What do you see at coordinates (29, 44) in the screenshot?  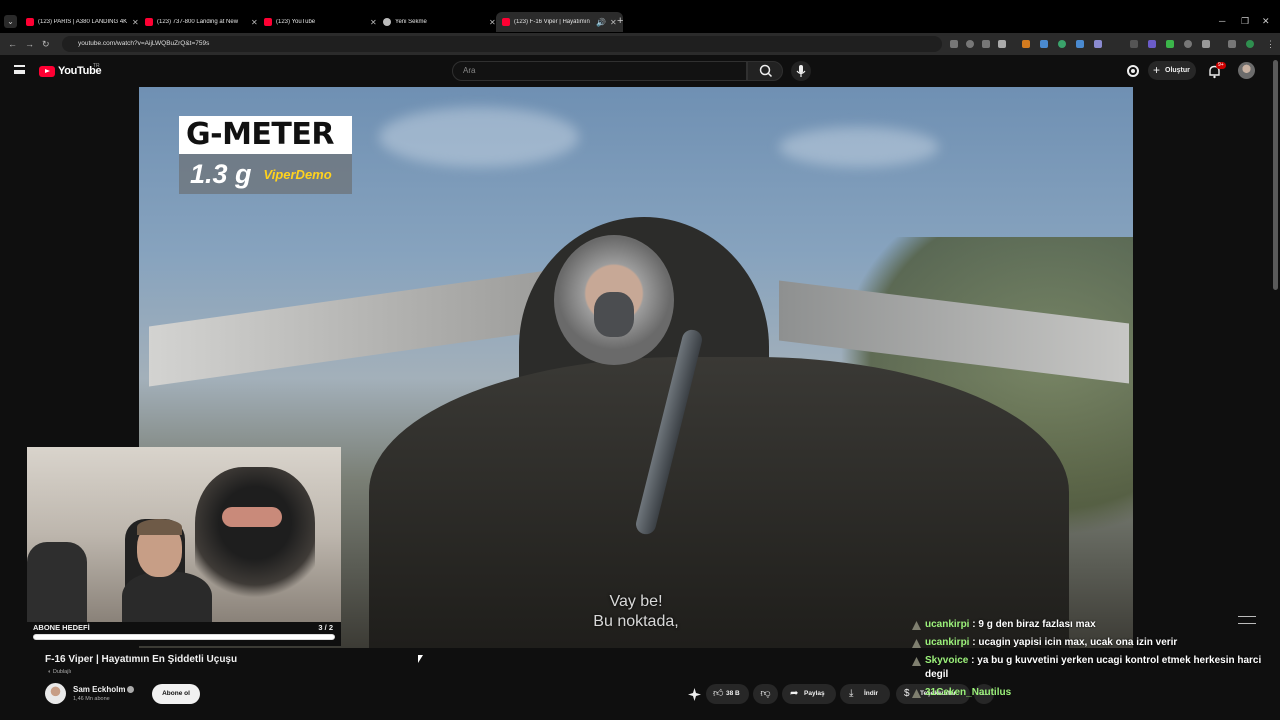 I see `forward-icon: →` at bounding box center [29, 44].